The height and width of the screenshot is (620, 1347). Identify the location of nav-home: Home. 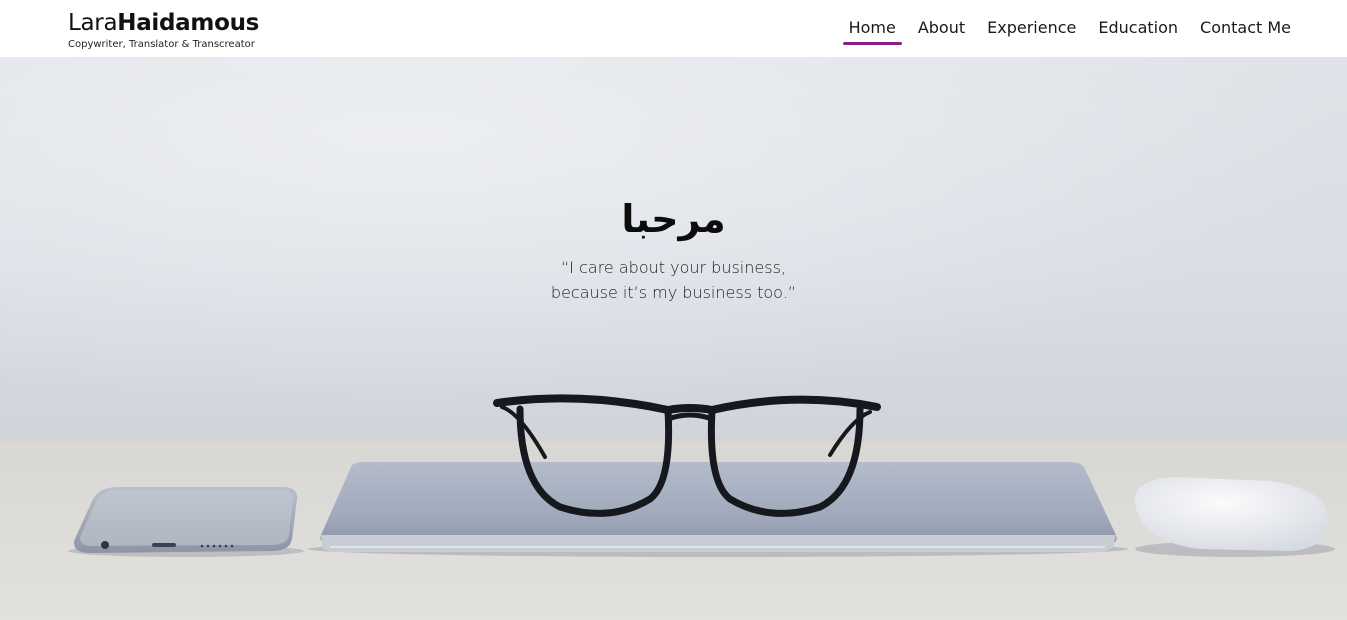
(872, 31).